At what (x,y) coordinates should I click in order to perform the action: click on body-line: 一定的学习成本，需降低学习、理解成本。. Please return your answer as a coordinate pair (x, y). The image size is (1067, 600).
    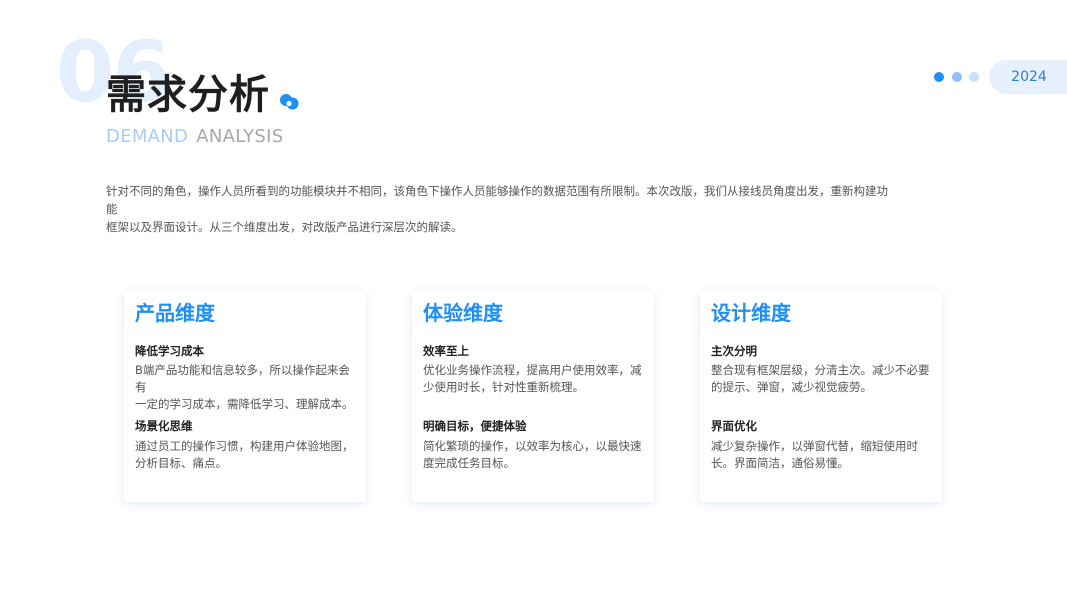
    Looking at the image, I should click on (244, 404).